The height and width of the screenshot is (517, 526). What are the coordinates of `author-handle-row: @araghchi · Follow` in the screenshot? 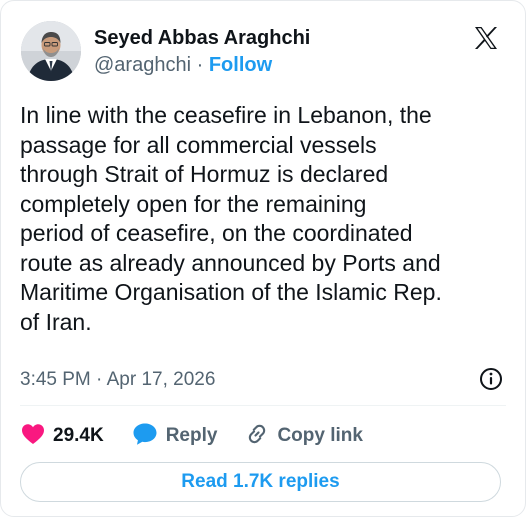 It's located at (183, 65).